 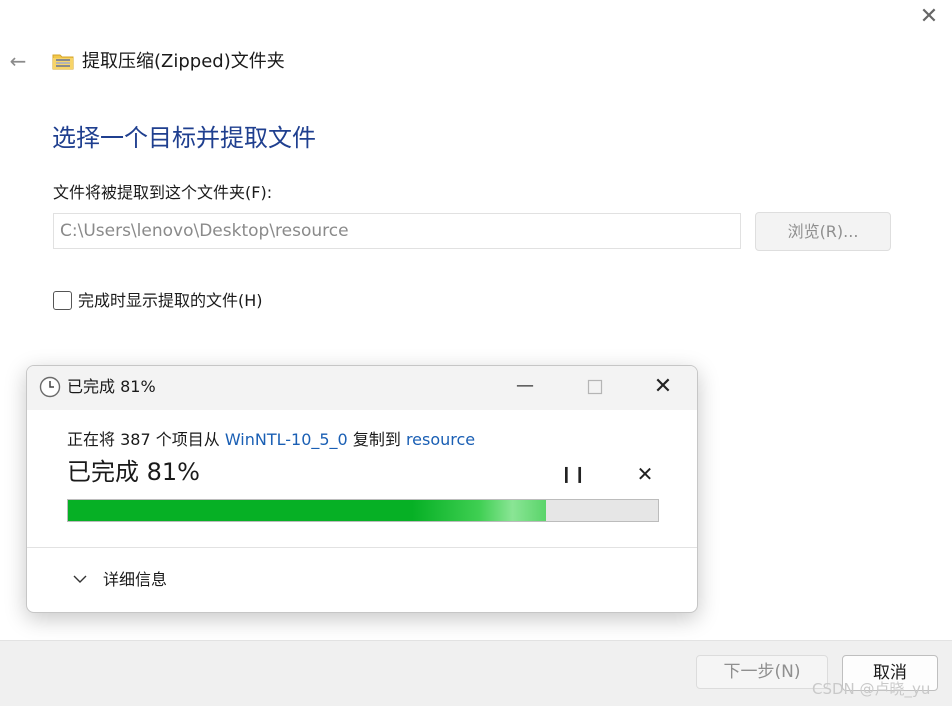 What do you see at coordinates (135, 580) in the screenshot?
I see `details-toggle: 详细信息` at bounding box center [135, 580].